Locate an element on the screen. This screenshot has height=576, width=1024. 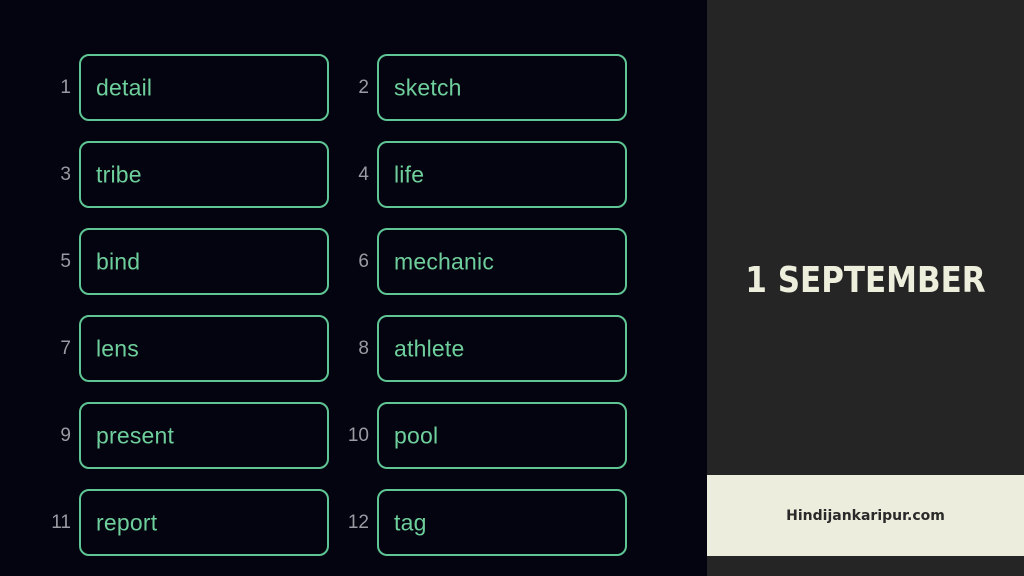
word-text: bind is located at coordinates (118, 261).